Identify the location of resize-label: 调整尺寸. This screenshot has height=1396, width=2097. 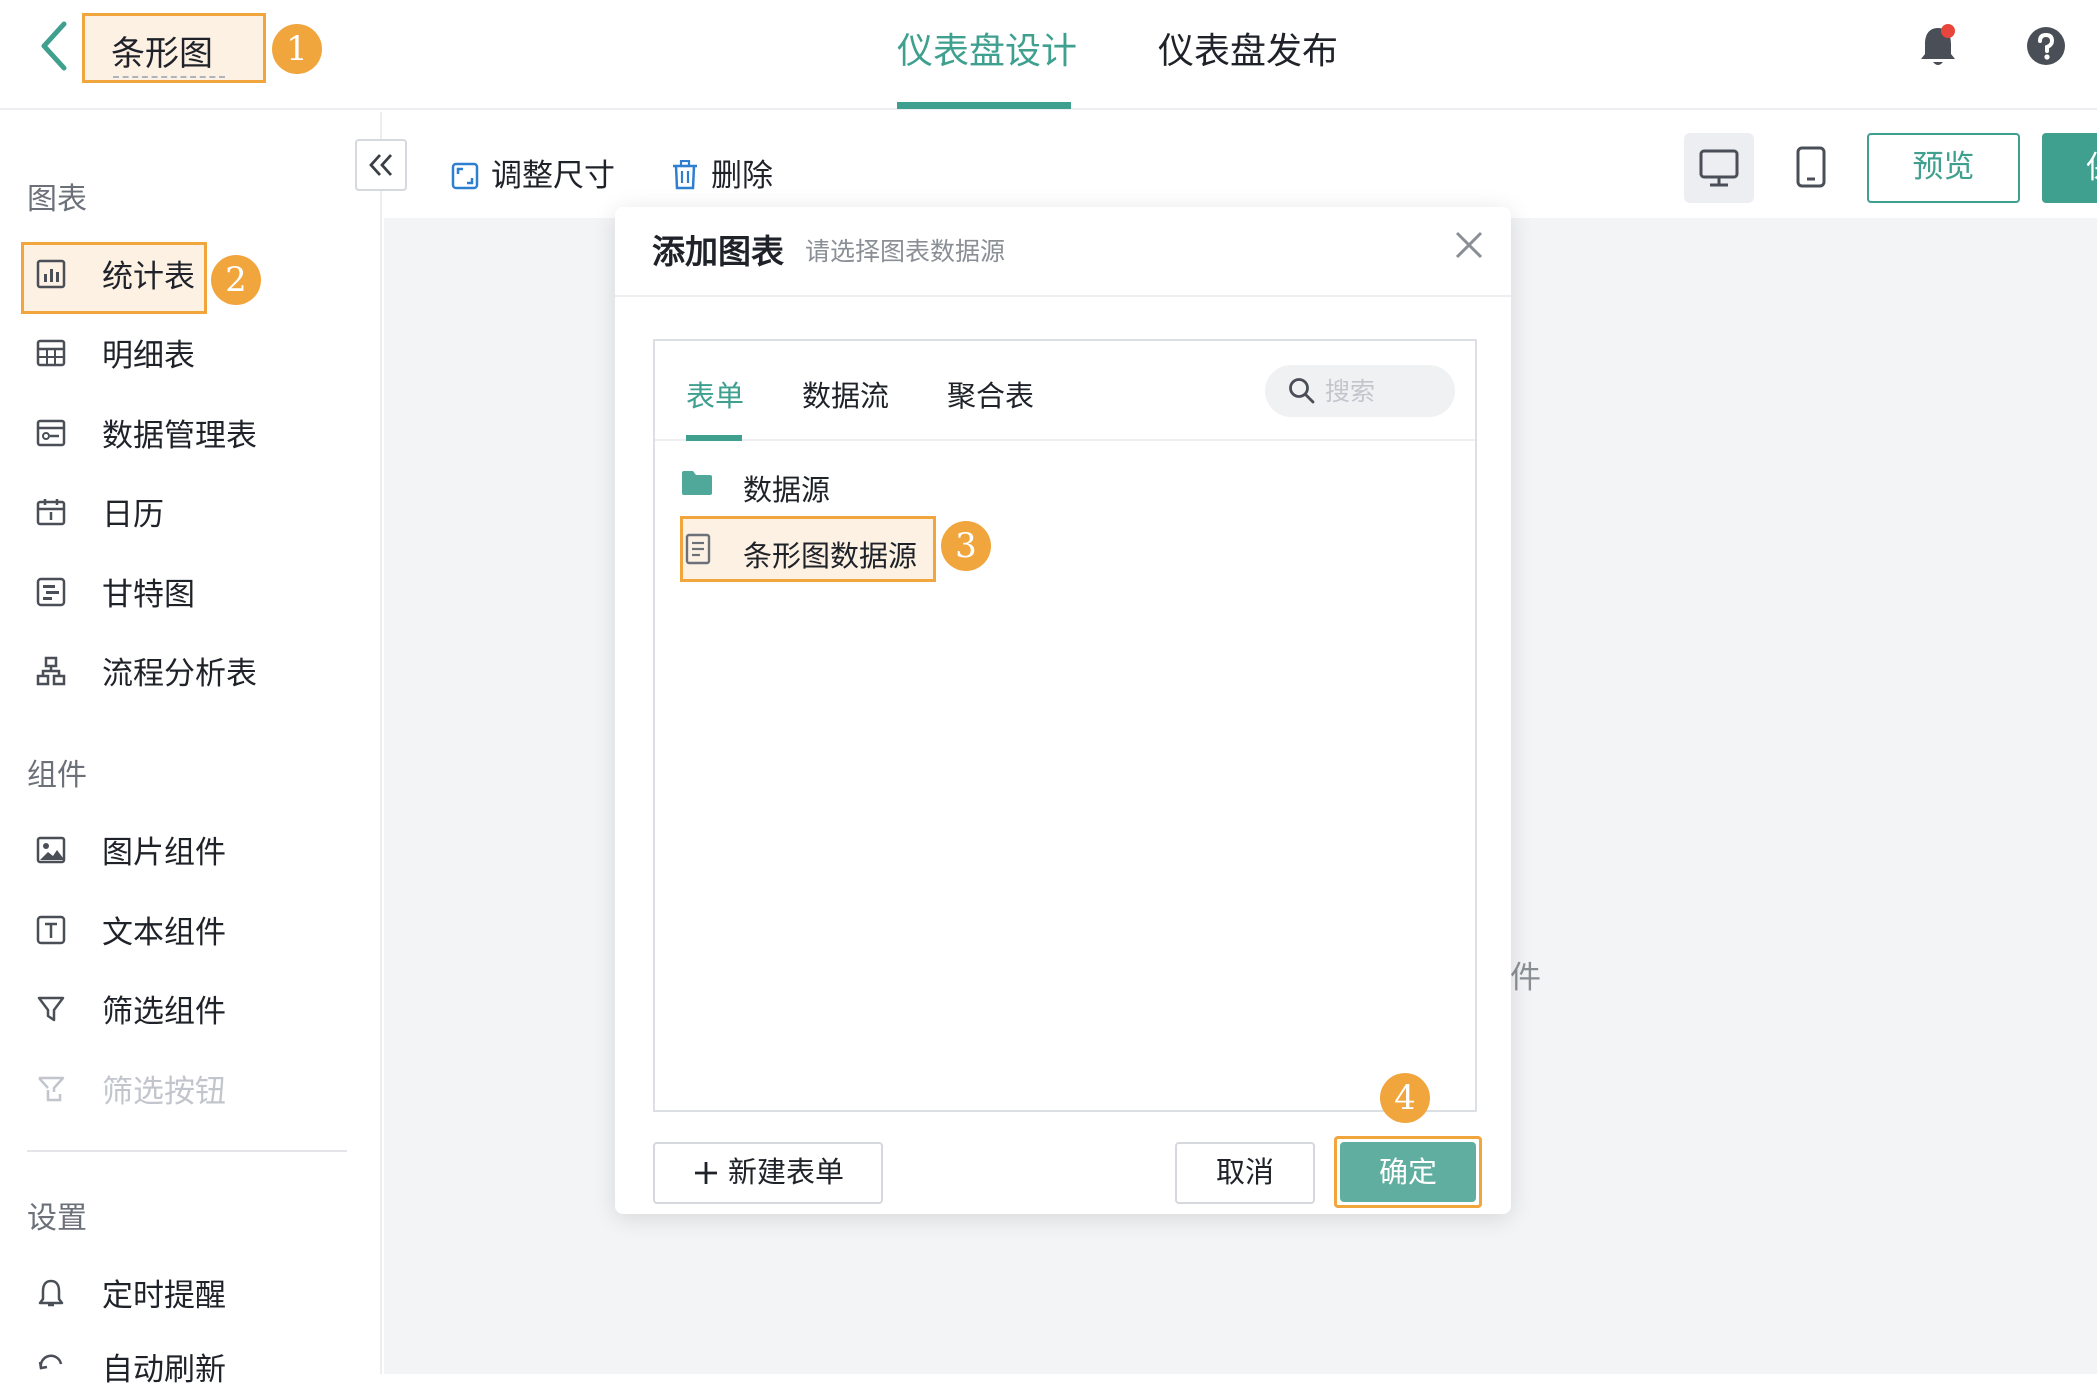
(553, 176).